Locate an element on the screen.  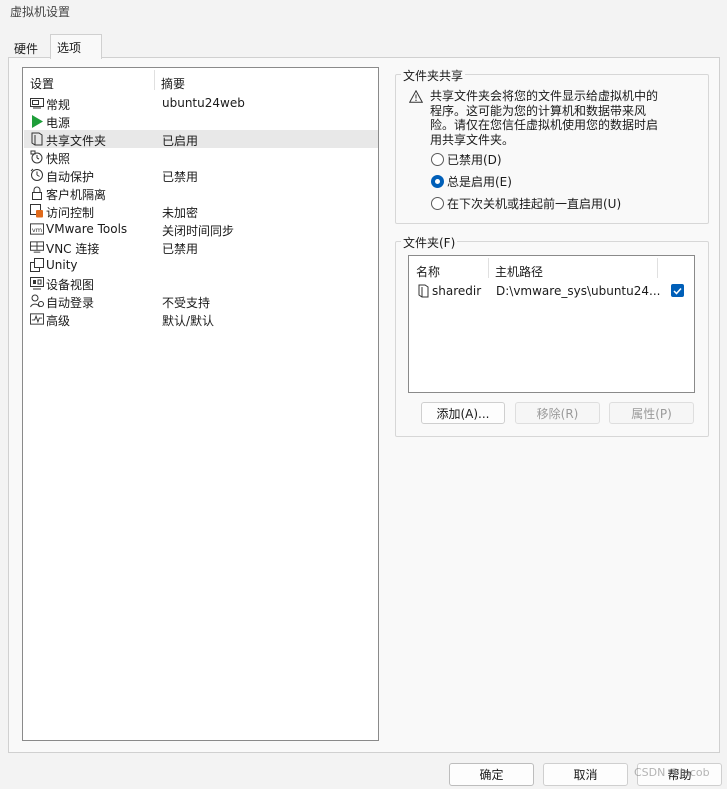
settings-item-vmware-tools: vm VMware Tools 关闭时间同步 is located at coordinates (201, 229).